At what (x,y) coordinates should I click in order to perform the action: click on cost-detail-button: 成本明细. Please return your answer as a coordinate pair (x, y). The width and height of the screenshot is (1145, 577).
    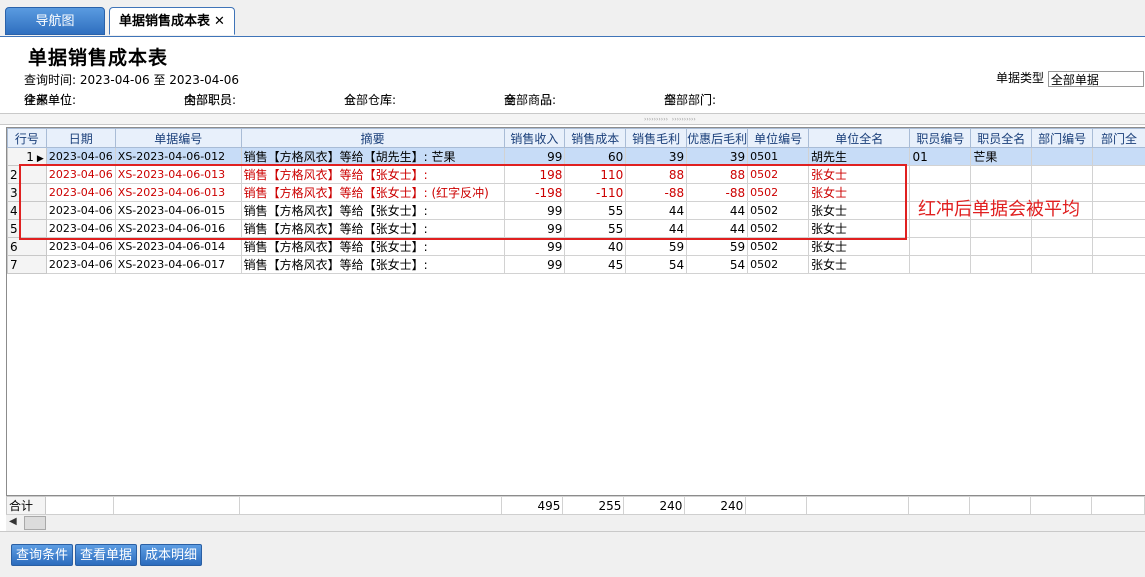
    Looking at the image, I should click on (171, 555).